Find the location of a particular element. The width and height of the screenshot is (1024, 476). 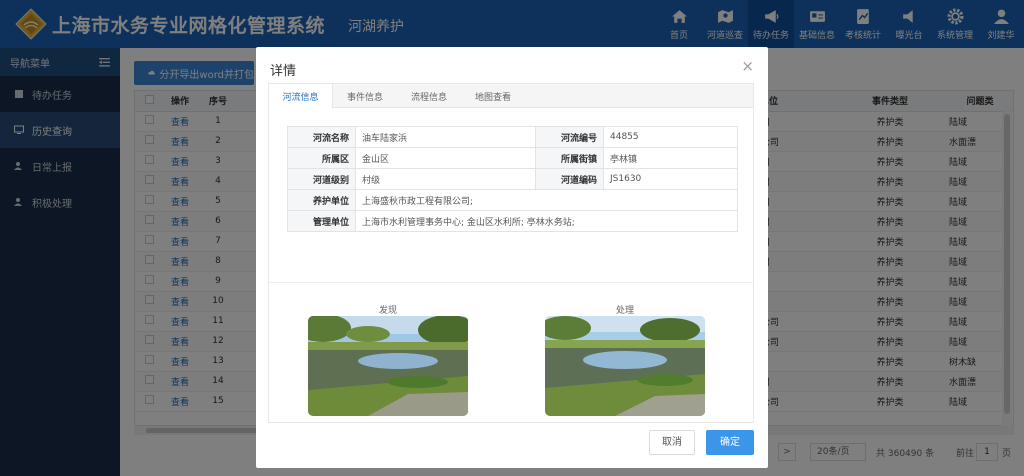

river-name-label: 河流名称 is located at coordinates (321, 137).